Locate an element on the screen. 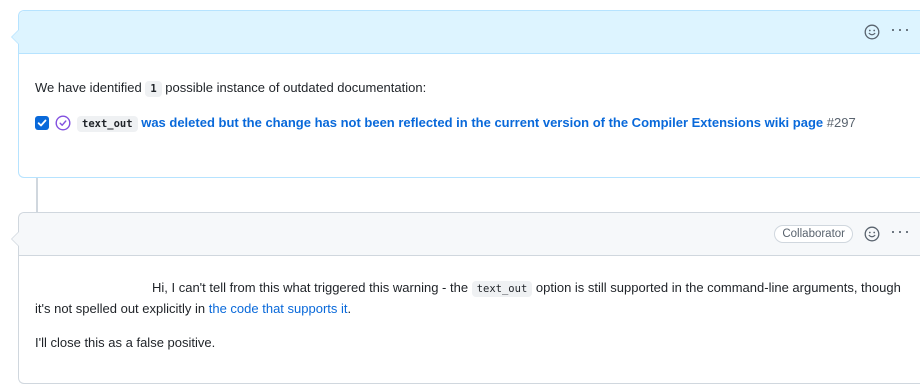 Image resolution: width=920 pixels, height=384 pixels. role-badge: Collaborator is located at coordinates (814, 234).